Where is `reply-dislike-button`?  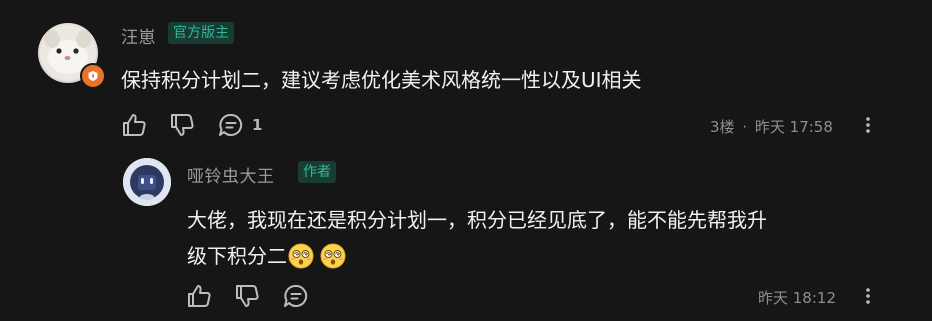
reply-dislike-button is located at coordinates (248, 296).